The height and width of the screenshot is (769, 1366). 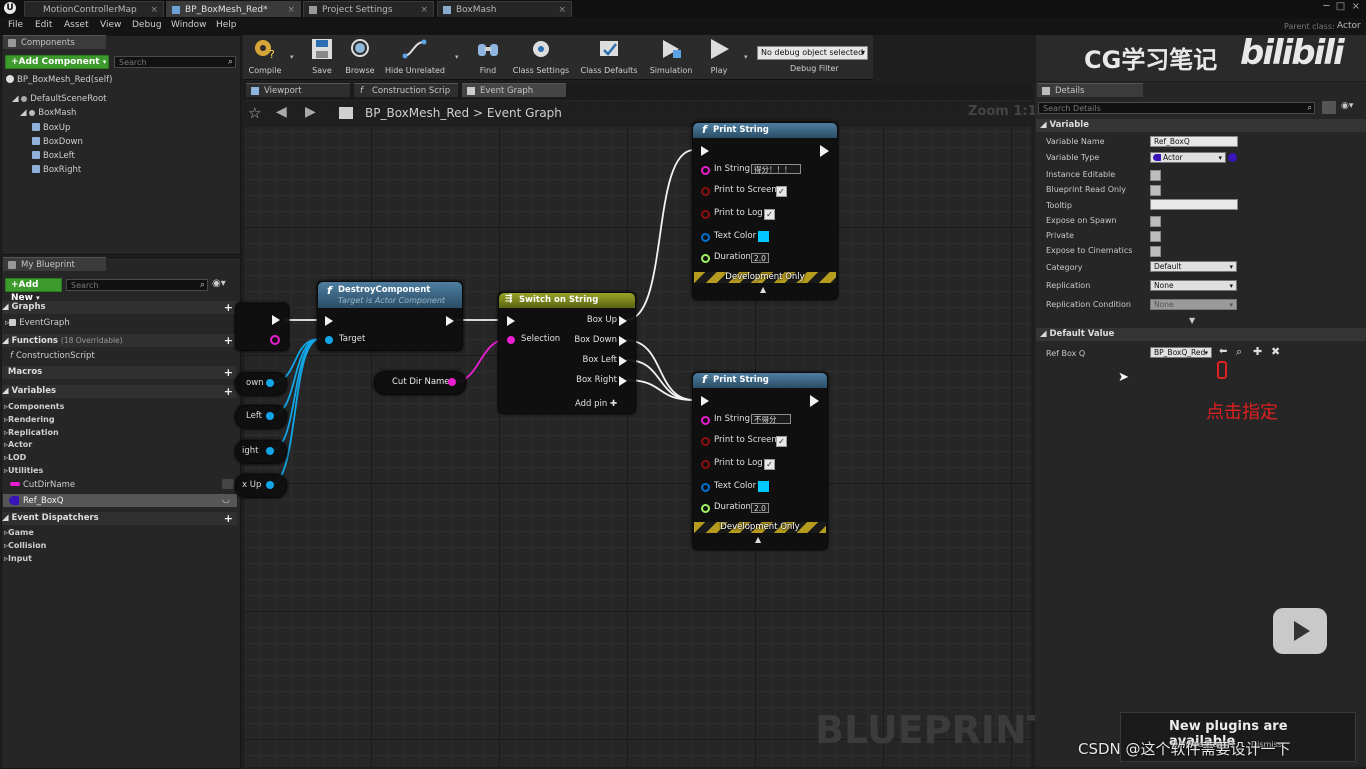 What do you see at coordinates (415, 57) in the screenshot?
I see `hide-unrelated-button: Hide Unrelated` at bounding box center [415, 57].